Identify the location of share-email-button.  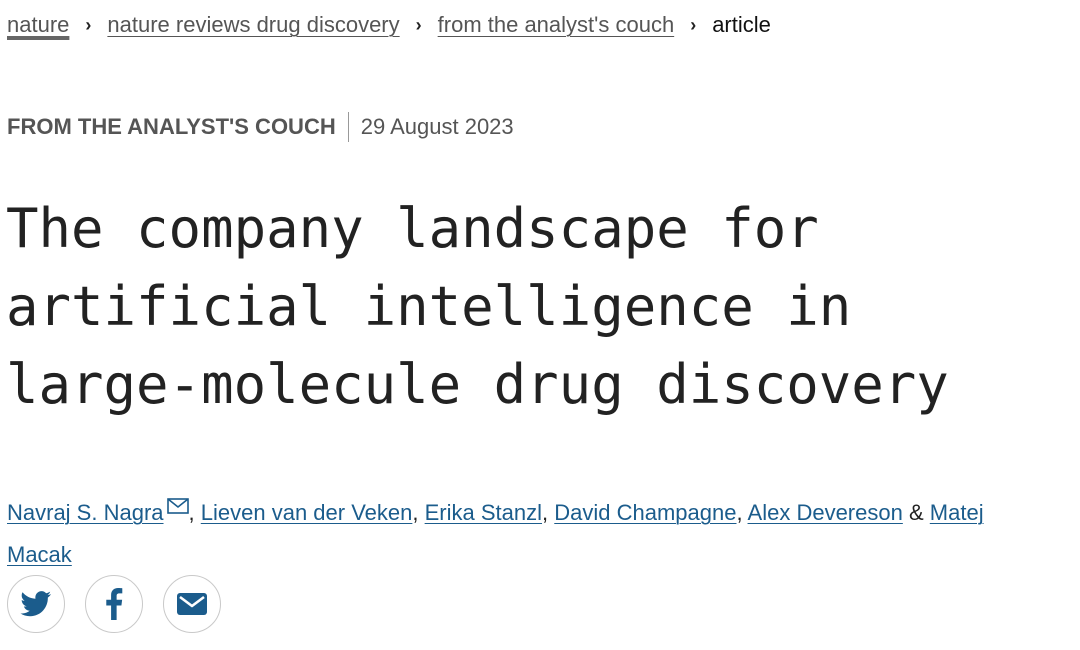
(192, 604).